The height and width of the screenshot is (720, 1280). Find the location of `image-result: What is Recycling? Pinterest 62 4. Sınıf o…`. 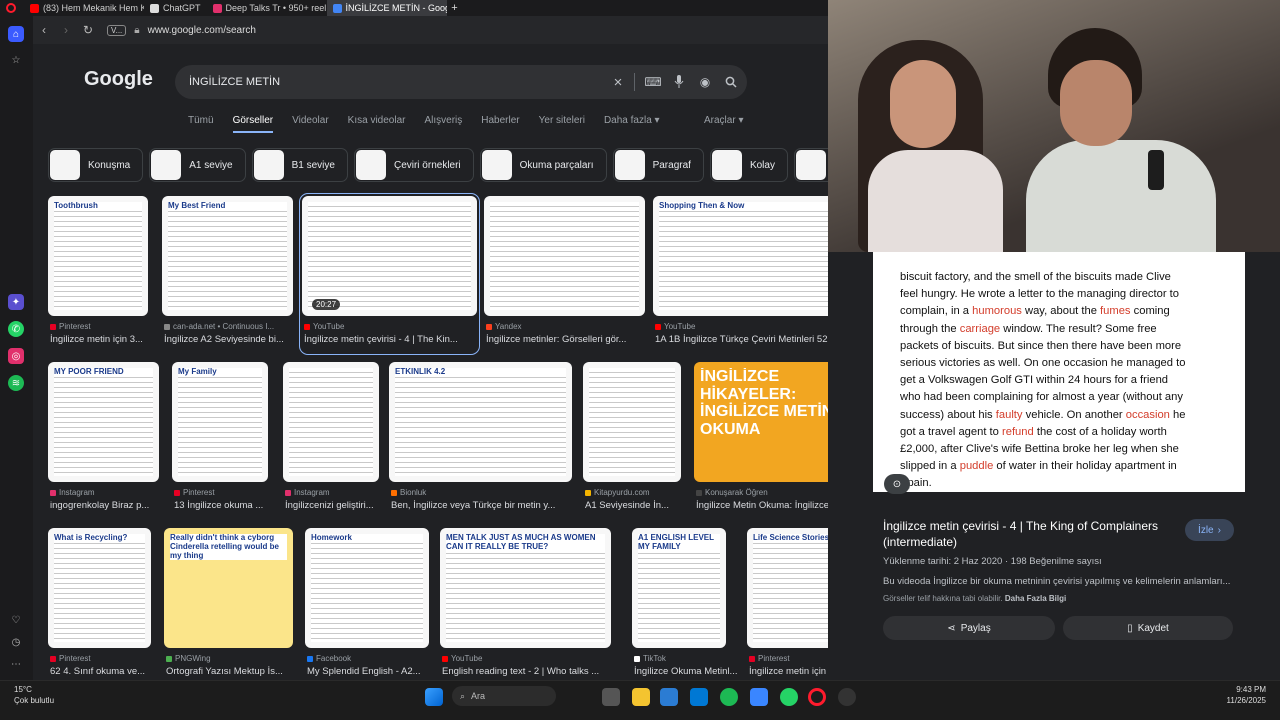

image-result: What is Recycling? Pinterest 62 4. Sınıf o… is located at coordinates (99, 604).